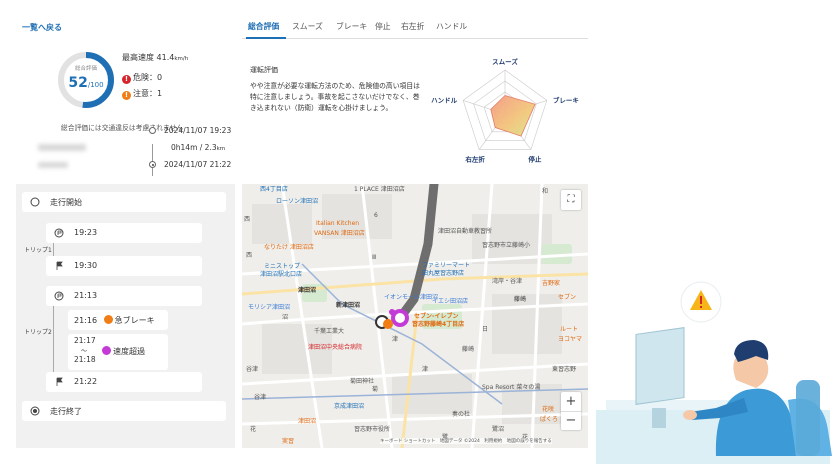  Describe the element at coordinates (86, 320) in the screenshot. I see `event1-time: 21:16` at that location.